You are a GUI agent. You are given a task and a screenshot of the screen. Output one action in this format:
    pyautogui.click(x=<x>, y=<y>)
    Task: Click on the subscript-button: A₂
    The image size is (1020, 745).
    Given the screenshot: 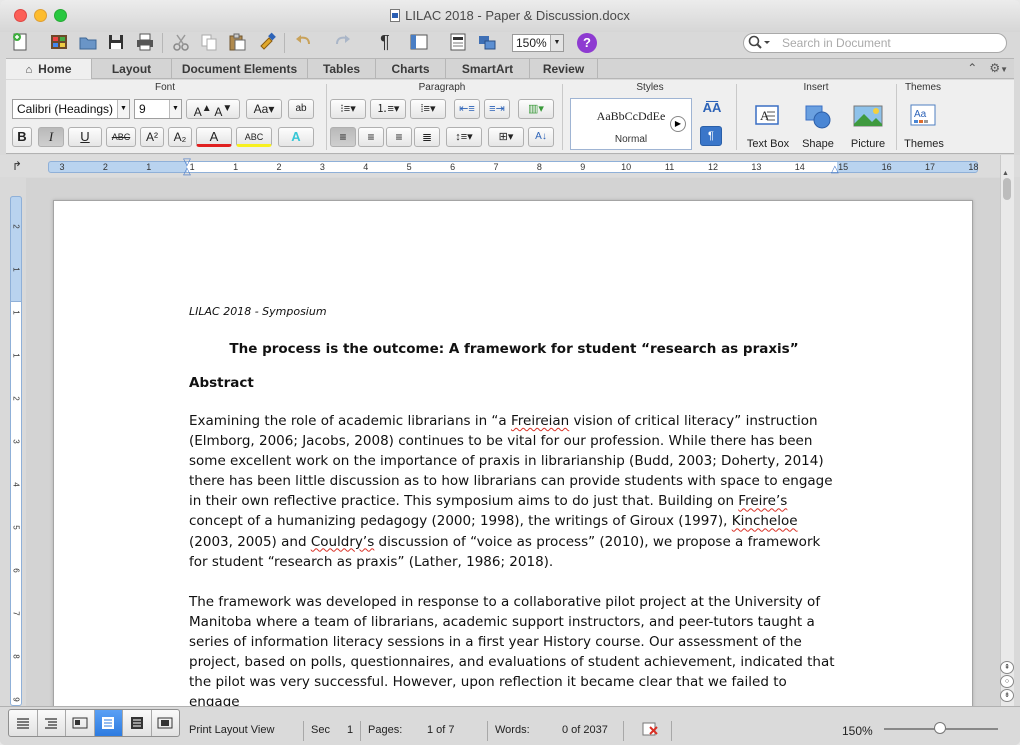 What is the action you would take?
    pyautogui.click(x=180, y=137)
    